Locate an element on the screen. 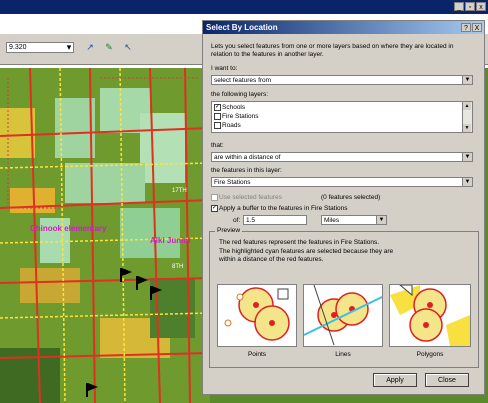 The image size is (488, 403). layer-item-fire-stations: Fire Stations is located at coordinates (236, 117).